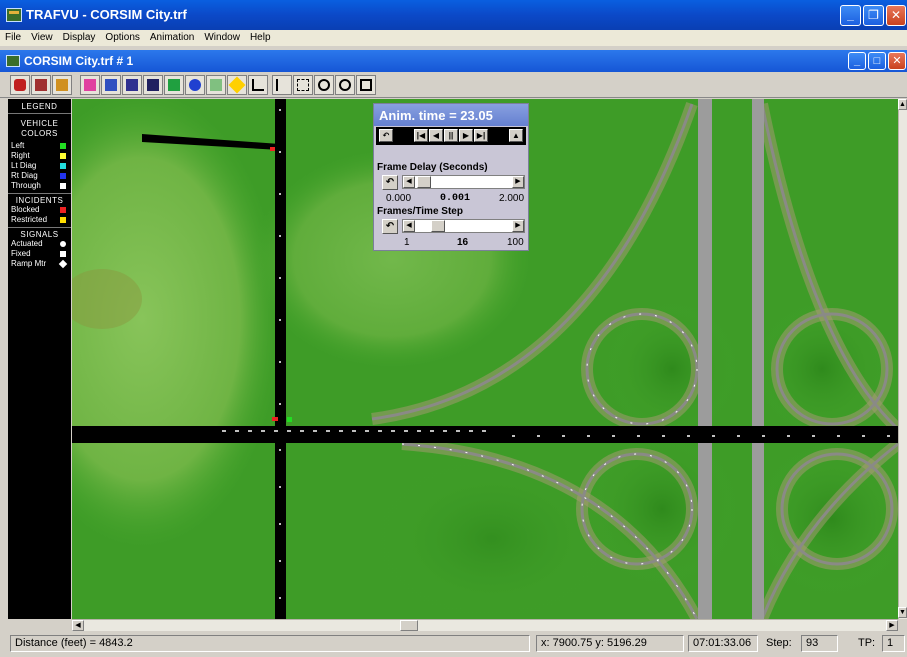  What do you see at coordinates (453, 15) in the screenshot?
I see `app-titlebar: TRAFVU - CORSIM City.trf _ ❐ ✕` at bounding box center [453, 15].